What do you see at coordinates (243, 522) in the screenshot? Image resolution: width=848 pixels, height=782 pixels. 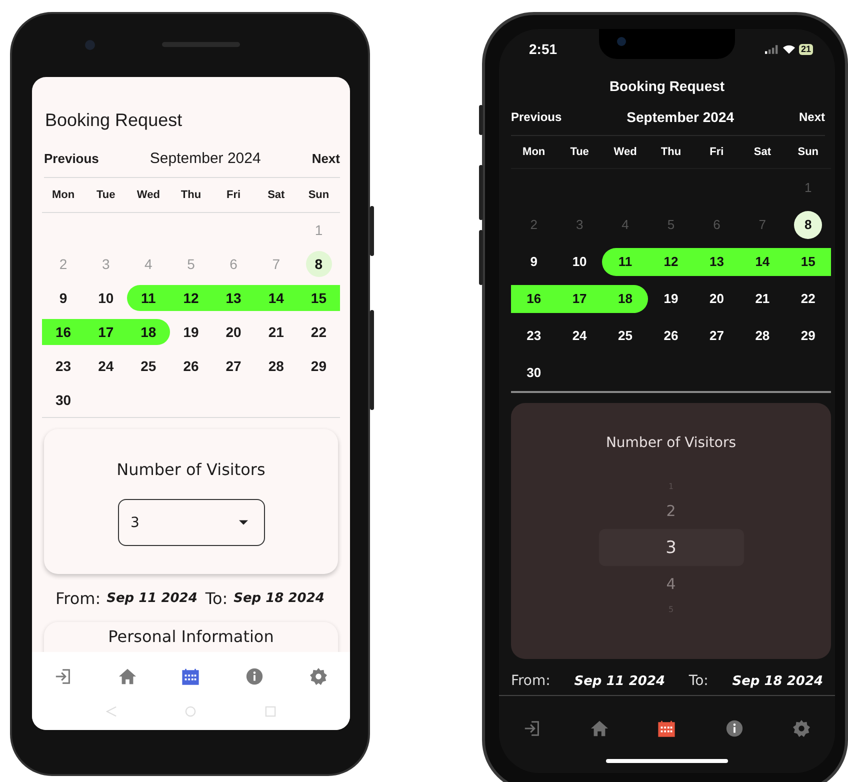 I see `caret-icon` at bounding box center [243, 522].